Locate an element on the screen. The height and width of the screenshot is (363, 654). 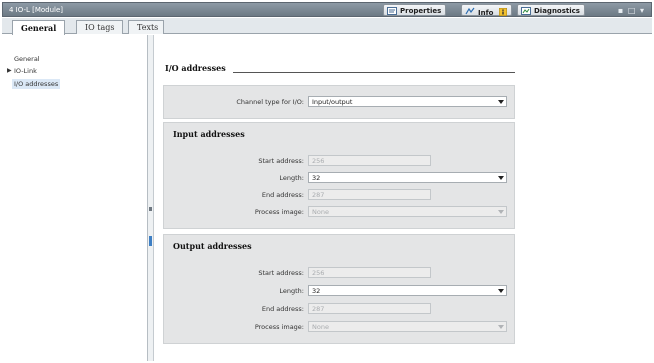
input-process-image-value: None is located at coordinates (320, 212).